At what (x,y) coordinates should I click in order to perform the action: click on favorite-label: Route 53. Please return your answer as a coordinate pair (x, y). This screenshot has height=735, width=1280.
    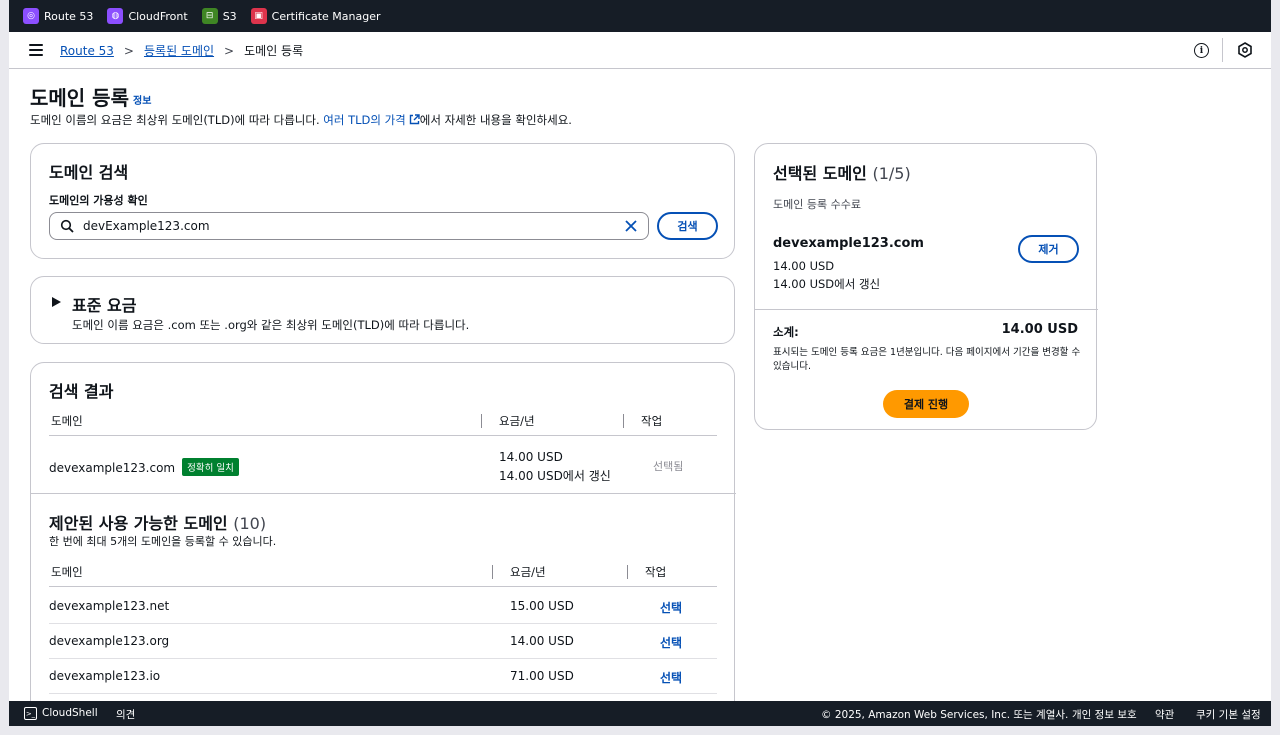
    Looking at the image, I should click on (69, 16).